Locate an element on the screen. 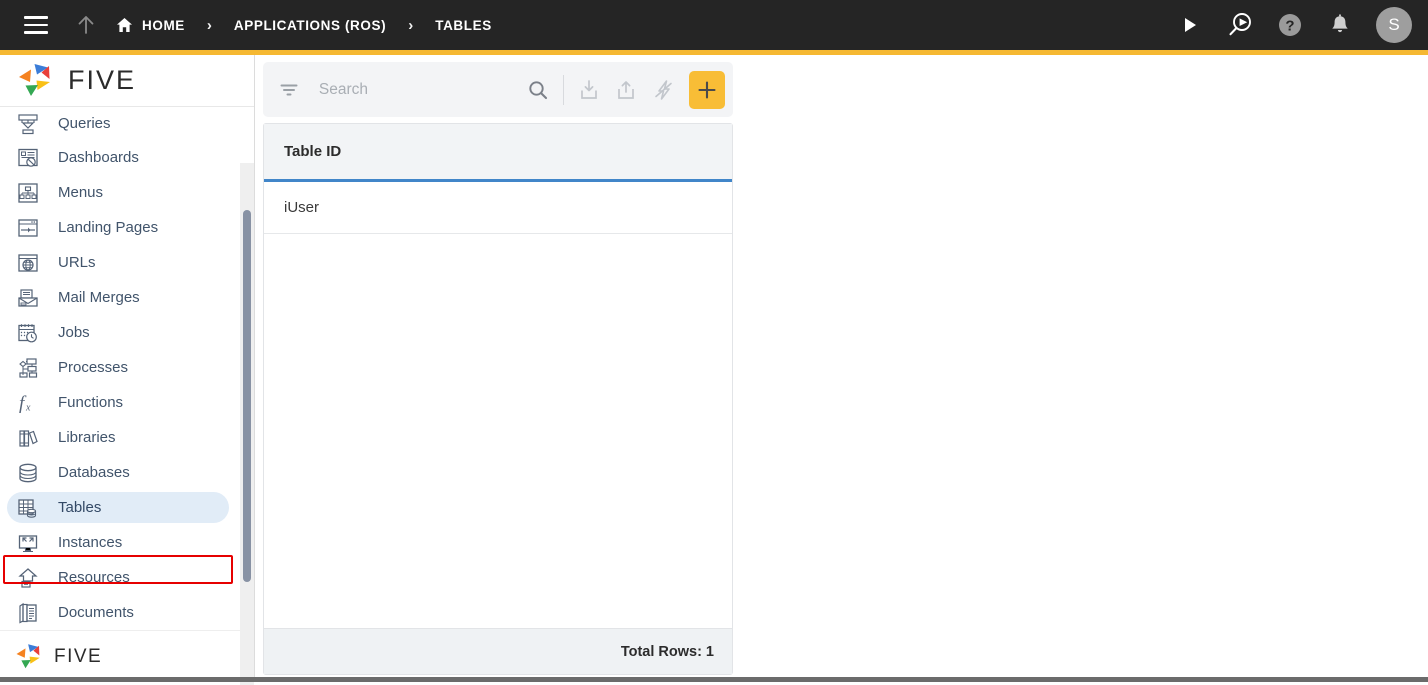 The image size is (1428, 685). sidebar-item-landing-pages: Landing Pages is located at coordinates (127, 227).